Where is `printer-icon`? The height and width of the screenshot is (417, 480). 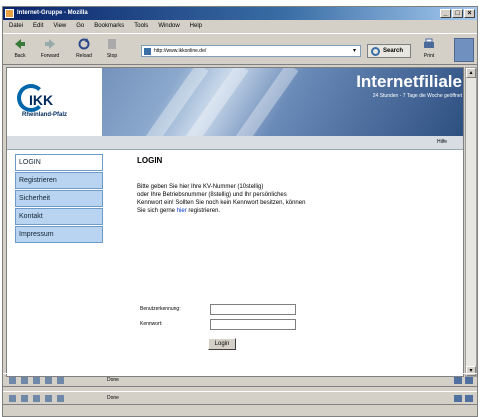
printer-icon is located at coordinates (429, 43).